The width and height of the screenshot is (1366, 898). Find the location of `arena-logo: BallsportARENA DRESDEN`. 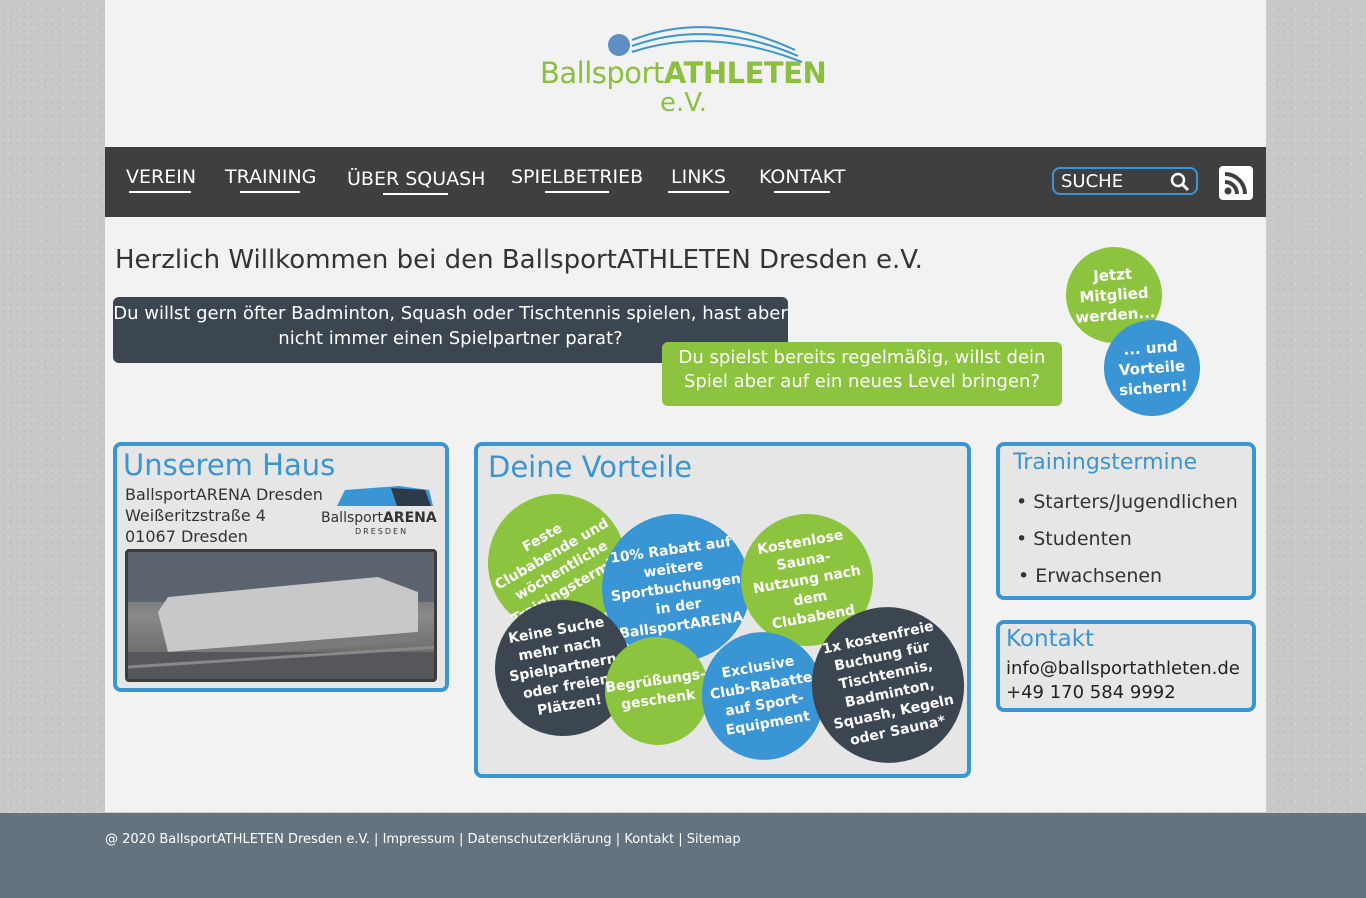

arena-logo: BallsportARENA DRESDEN is located at coordinates (380, 512).